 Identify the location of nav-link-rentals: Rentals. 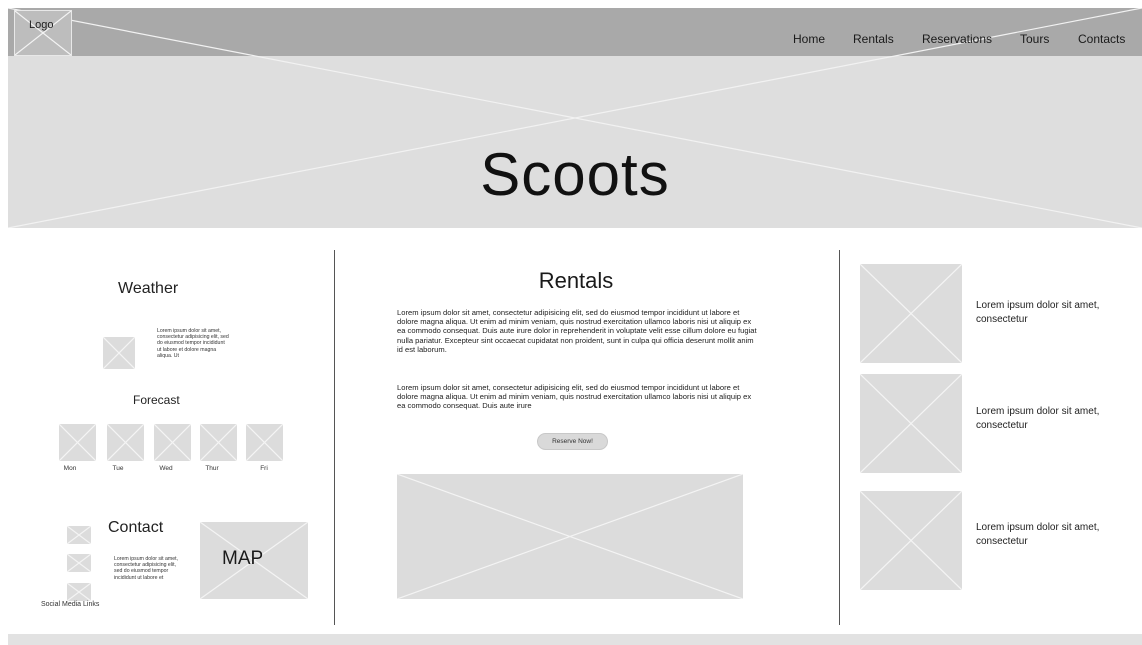
(873, 39).